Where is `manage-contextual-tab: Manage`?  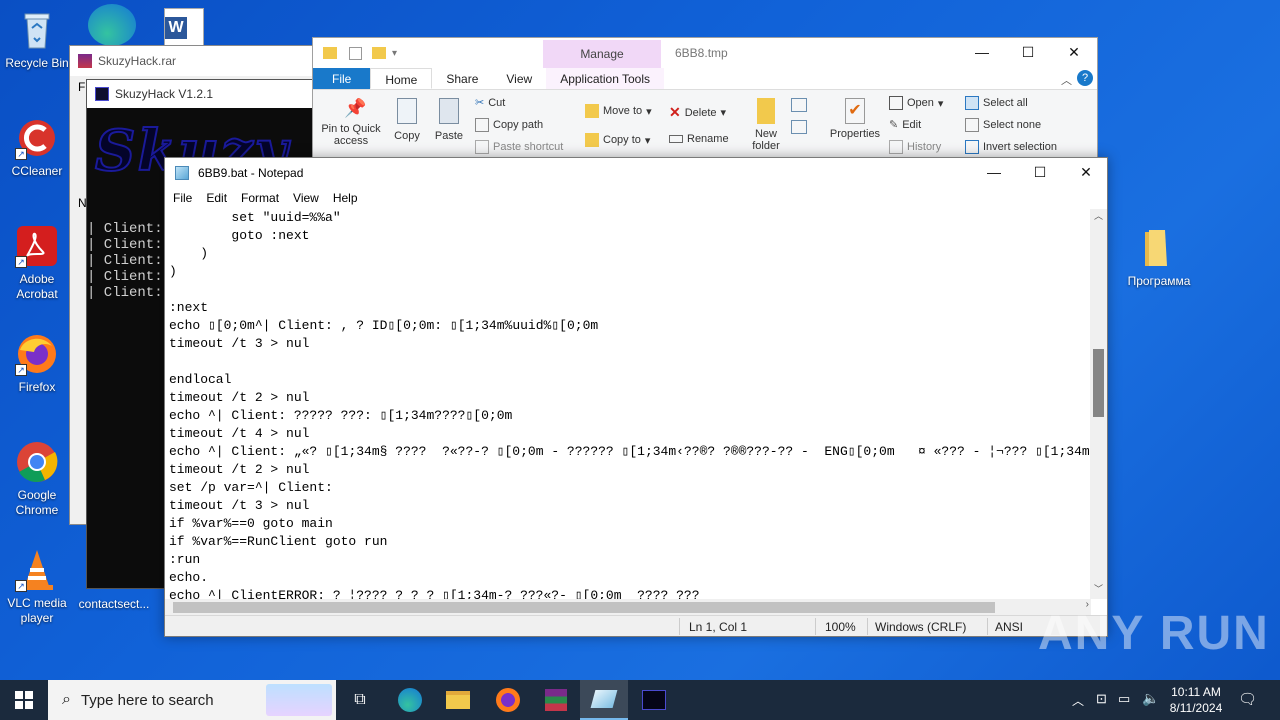 manage-contextual-tab: Manage is located at coordinates (602, 54).